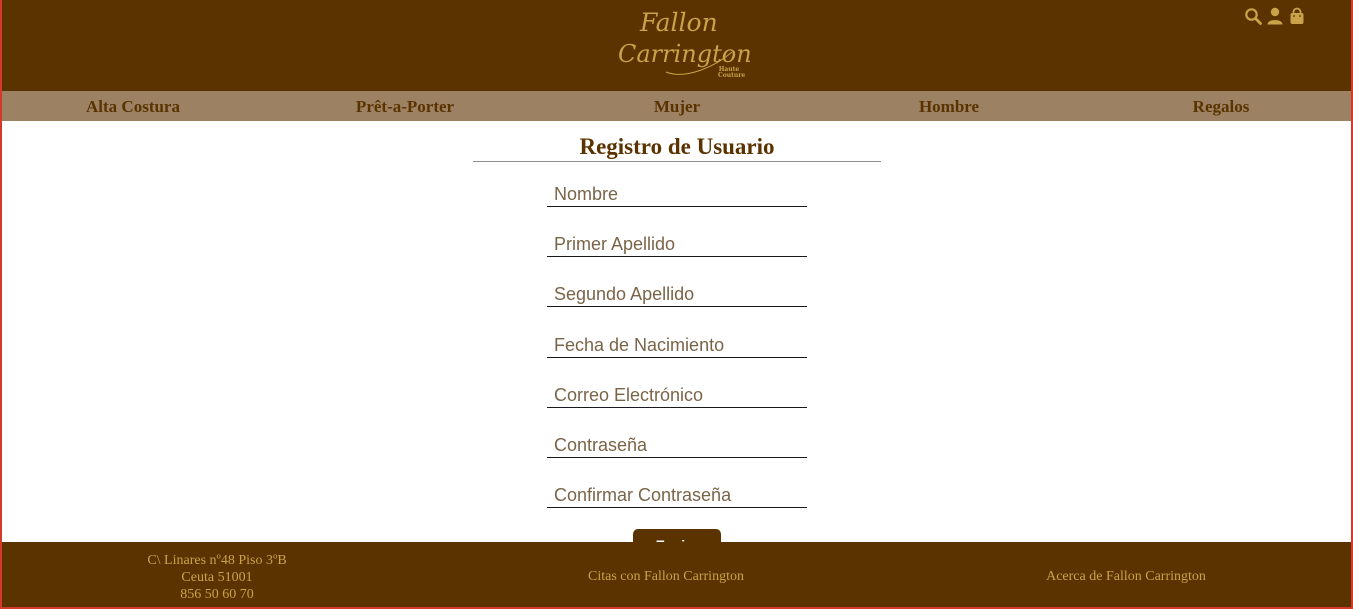 The image size is (1353, 609). I want to click on nombre-field, so click(677, 195).